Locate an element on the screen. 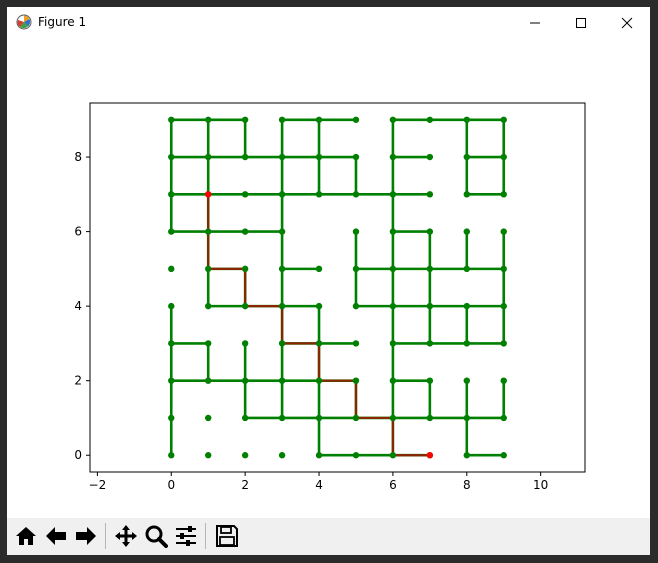 The height and width of the screenshot is (563, 658). x-tick-label: 2 is located at coordinates (245, 485).